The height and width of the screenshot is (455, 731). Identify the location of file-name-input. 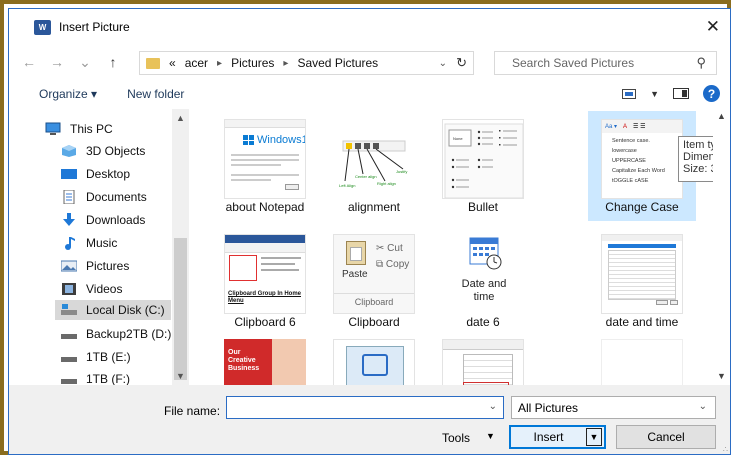
(356, 407).